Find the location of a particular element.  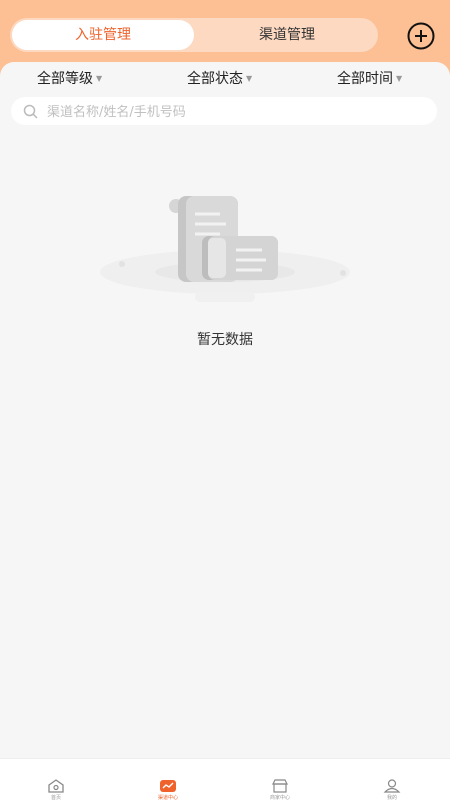

tabbar-item-channel-center: 渠道中心 is located at coordinates (168, 780).